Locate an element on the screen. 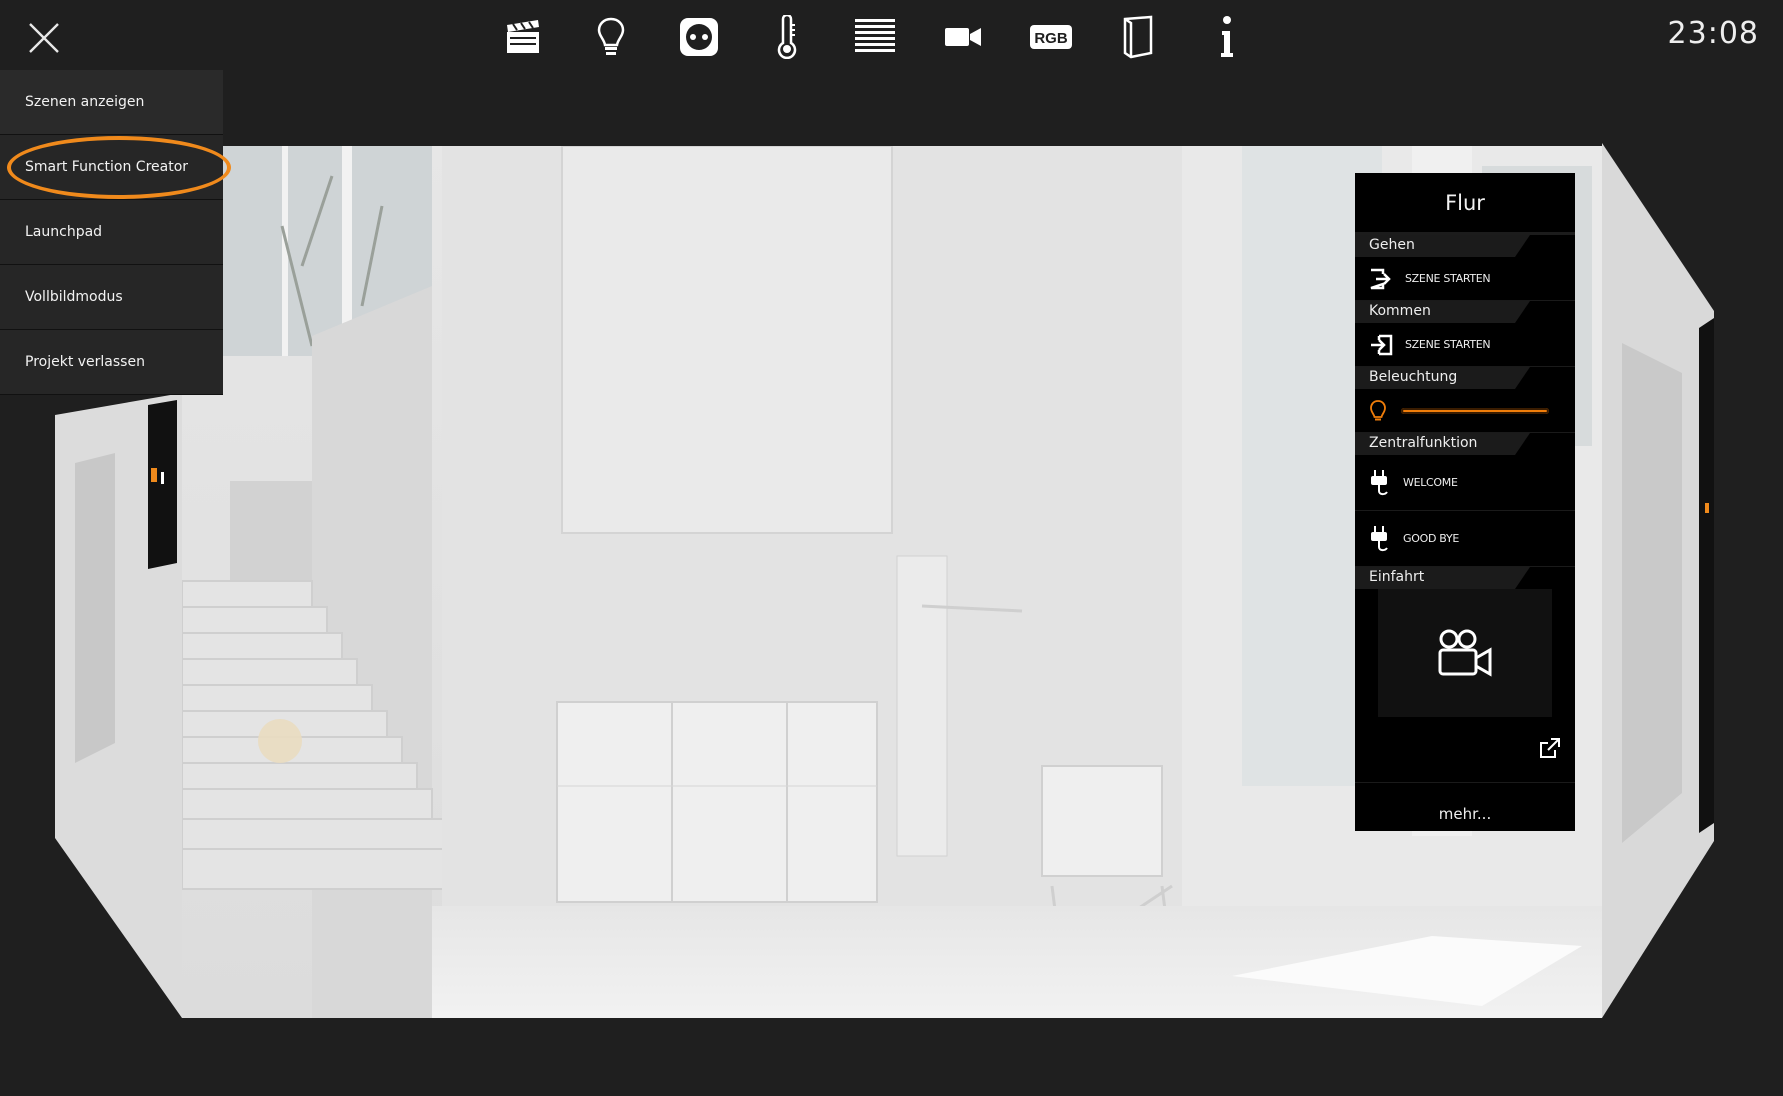 The height and width of the screenshot is (1096, 1783). section-label: Zentralfunktion is located at coordinates (1423, 443).